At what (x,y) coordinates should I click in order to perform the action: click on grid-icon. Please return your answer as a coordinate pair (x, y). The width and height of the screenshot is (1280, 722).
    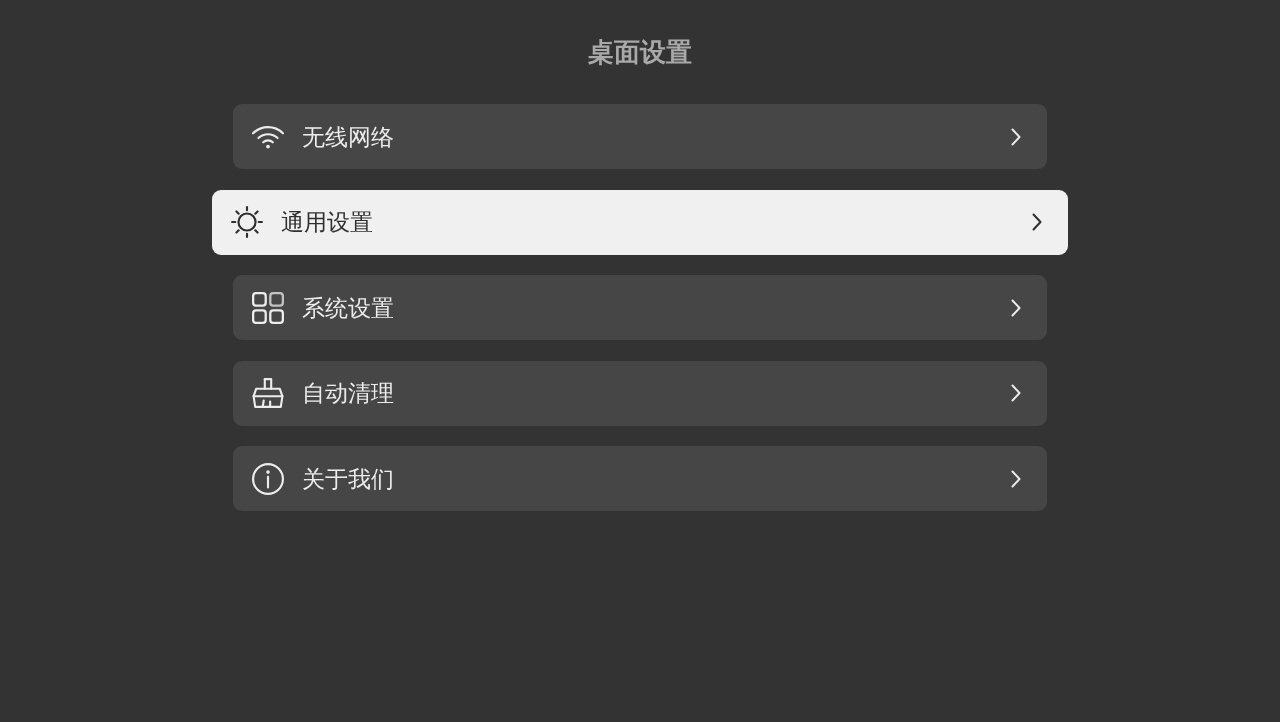
    Looking at the image, I should click on (268, 307).